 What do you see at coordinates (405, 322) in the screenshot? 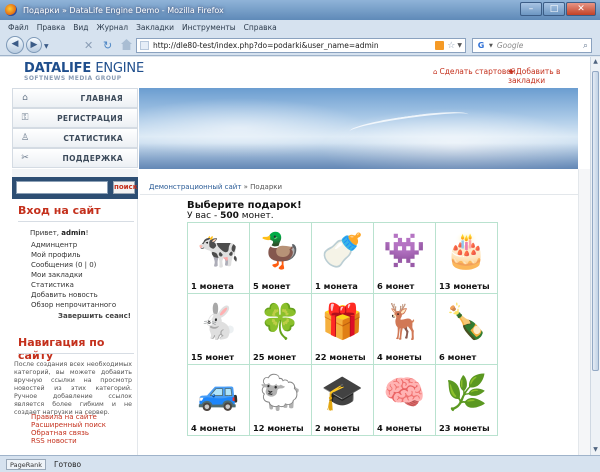
I see `fawn-icon: 🦌` at bounding box center [405, 322].